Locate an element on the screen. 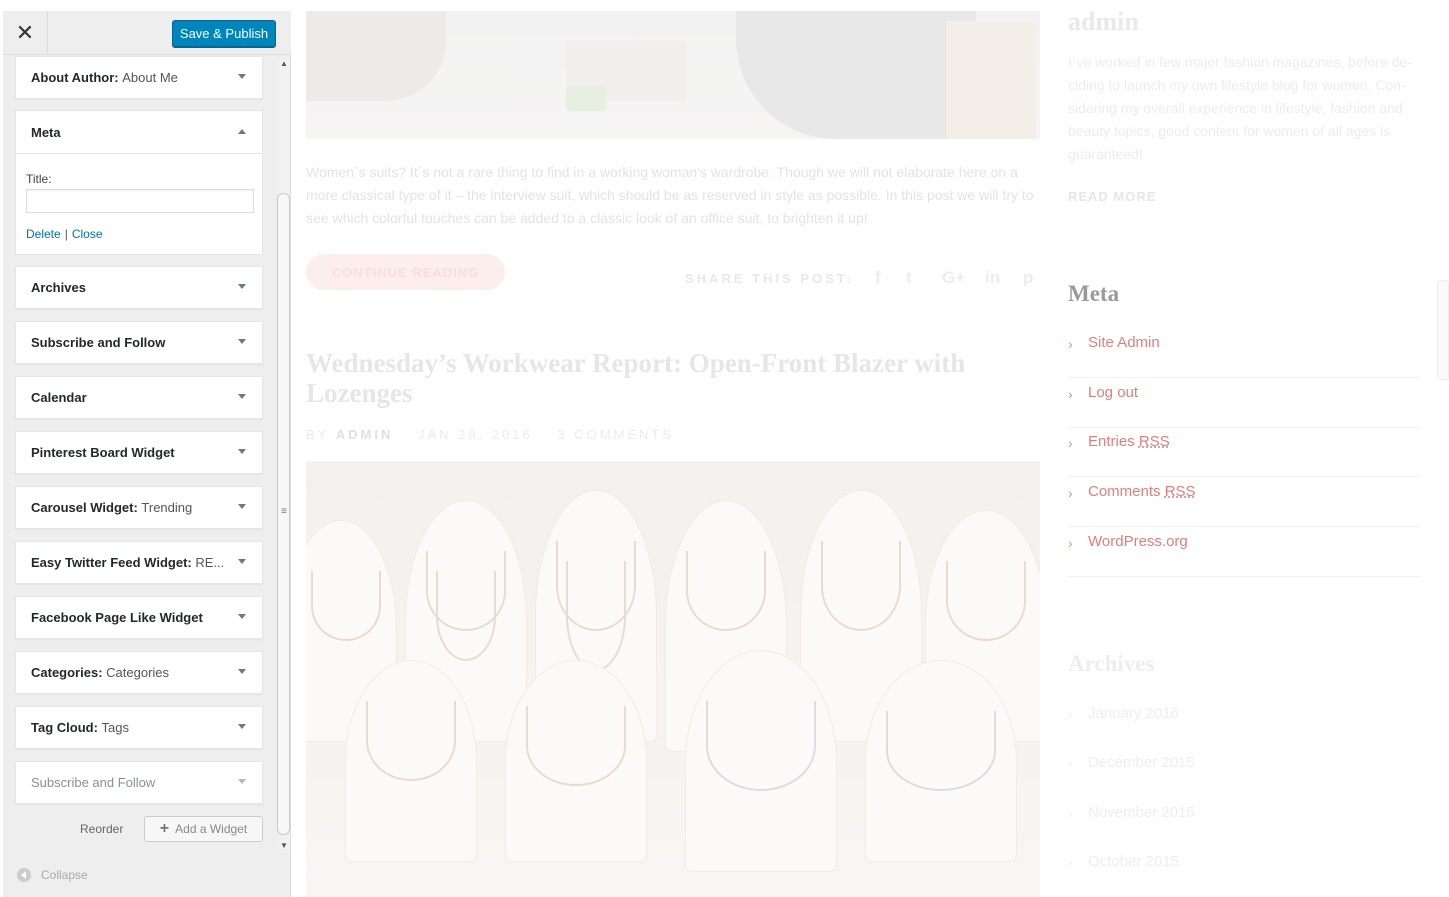 The width and height of the screenshot is (1449, 897). close-icon: ✕ is located at coordinates (25, 32).